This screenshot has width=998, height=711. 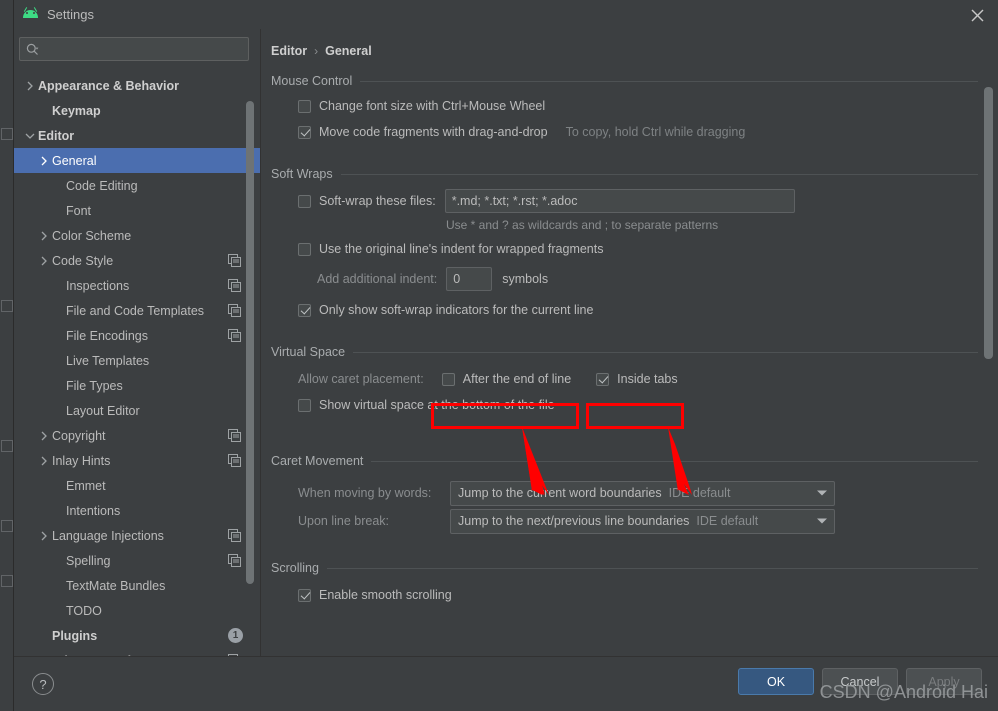 I want to click on sidebar-item-live-templates: Live Templates, so click(x=137, y=360).